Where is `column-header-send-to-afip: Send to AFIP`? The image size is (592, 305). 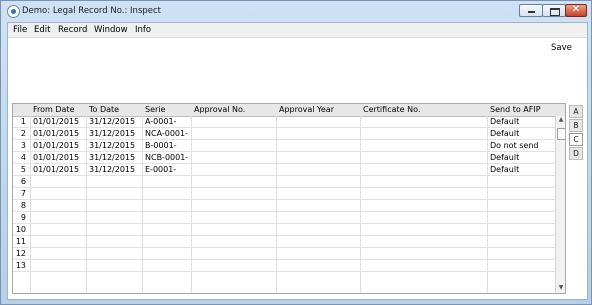 column-header-send-to-afip: Send to AFIP is located at coordinates (515, 109).